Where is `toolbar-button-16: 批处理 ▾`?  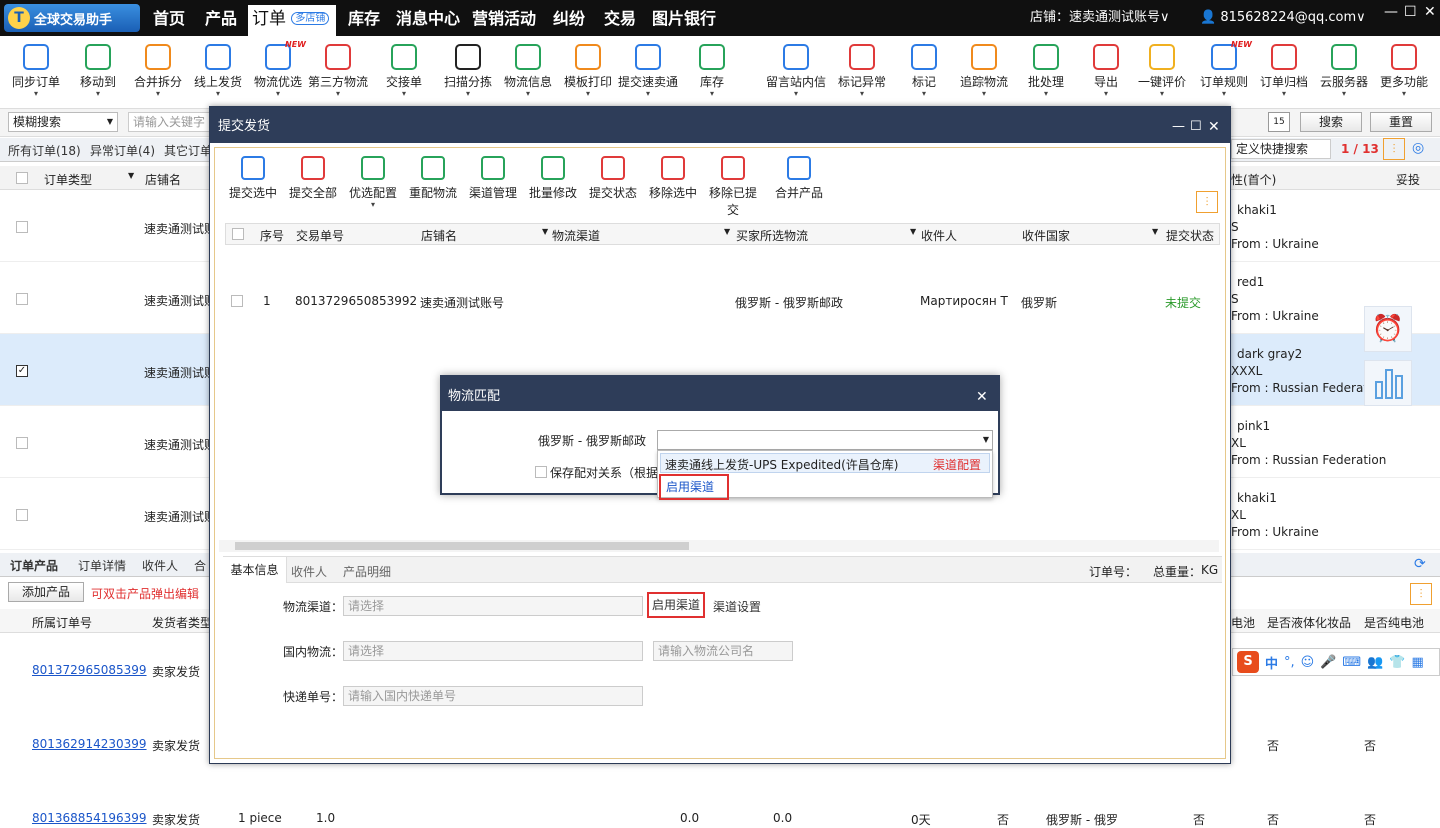
toolbar-button-16: 批处理 ▾ is located at coordinates (1046, 71).